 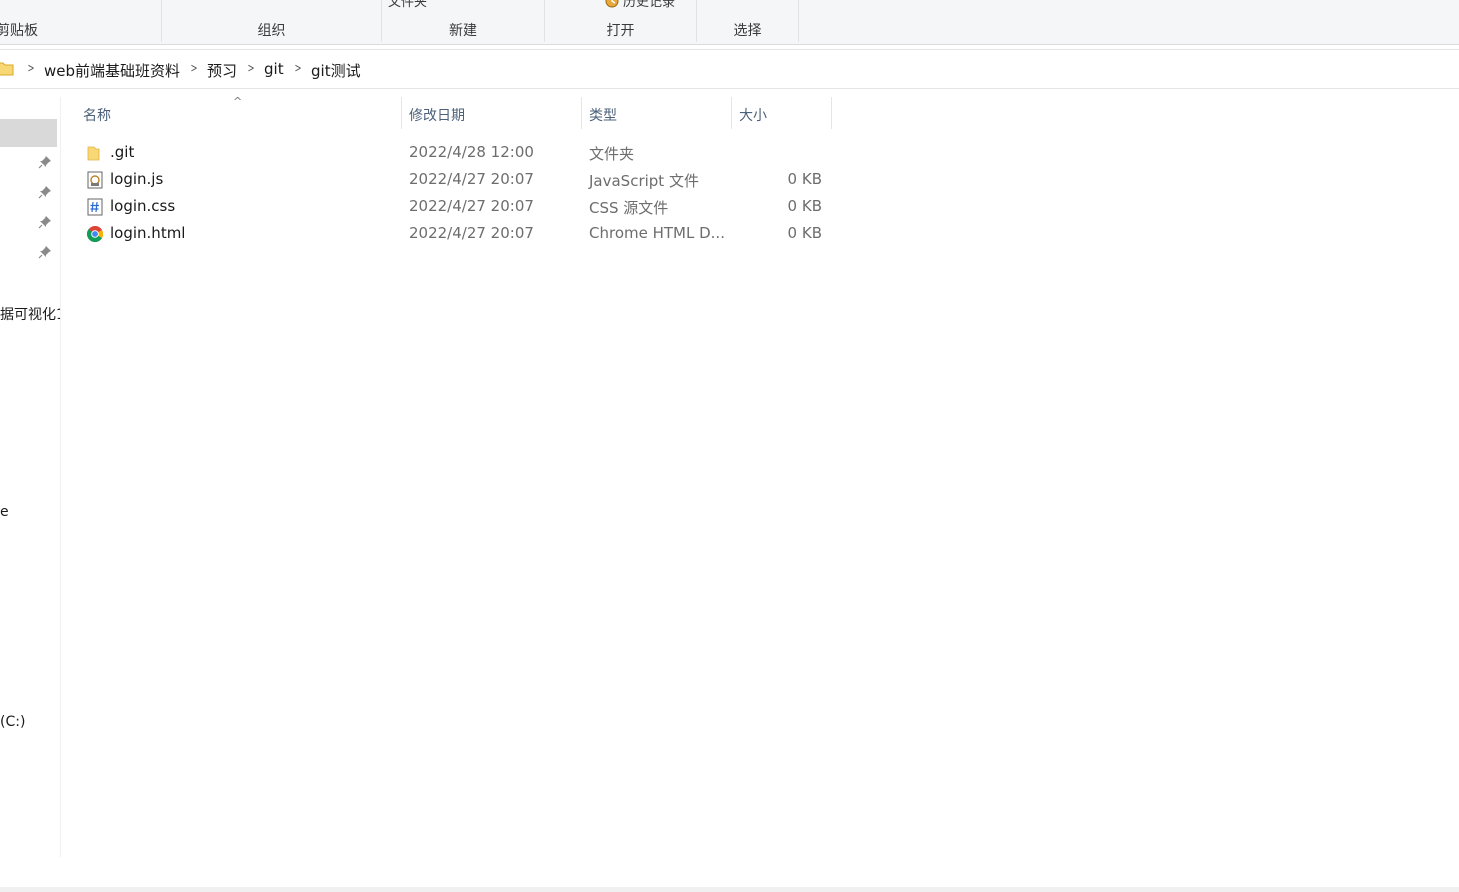 I want to click on chrome-icon, so click(x=94, y=234).